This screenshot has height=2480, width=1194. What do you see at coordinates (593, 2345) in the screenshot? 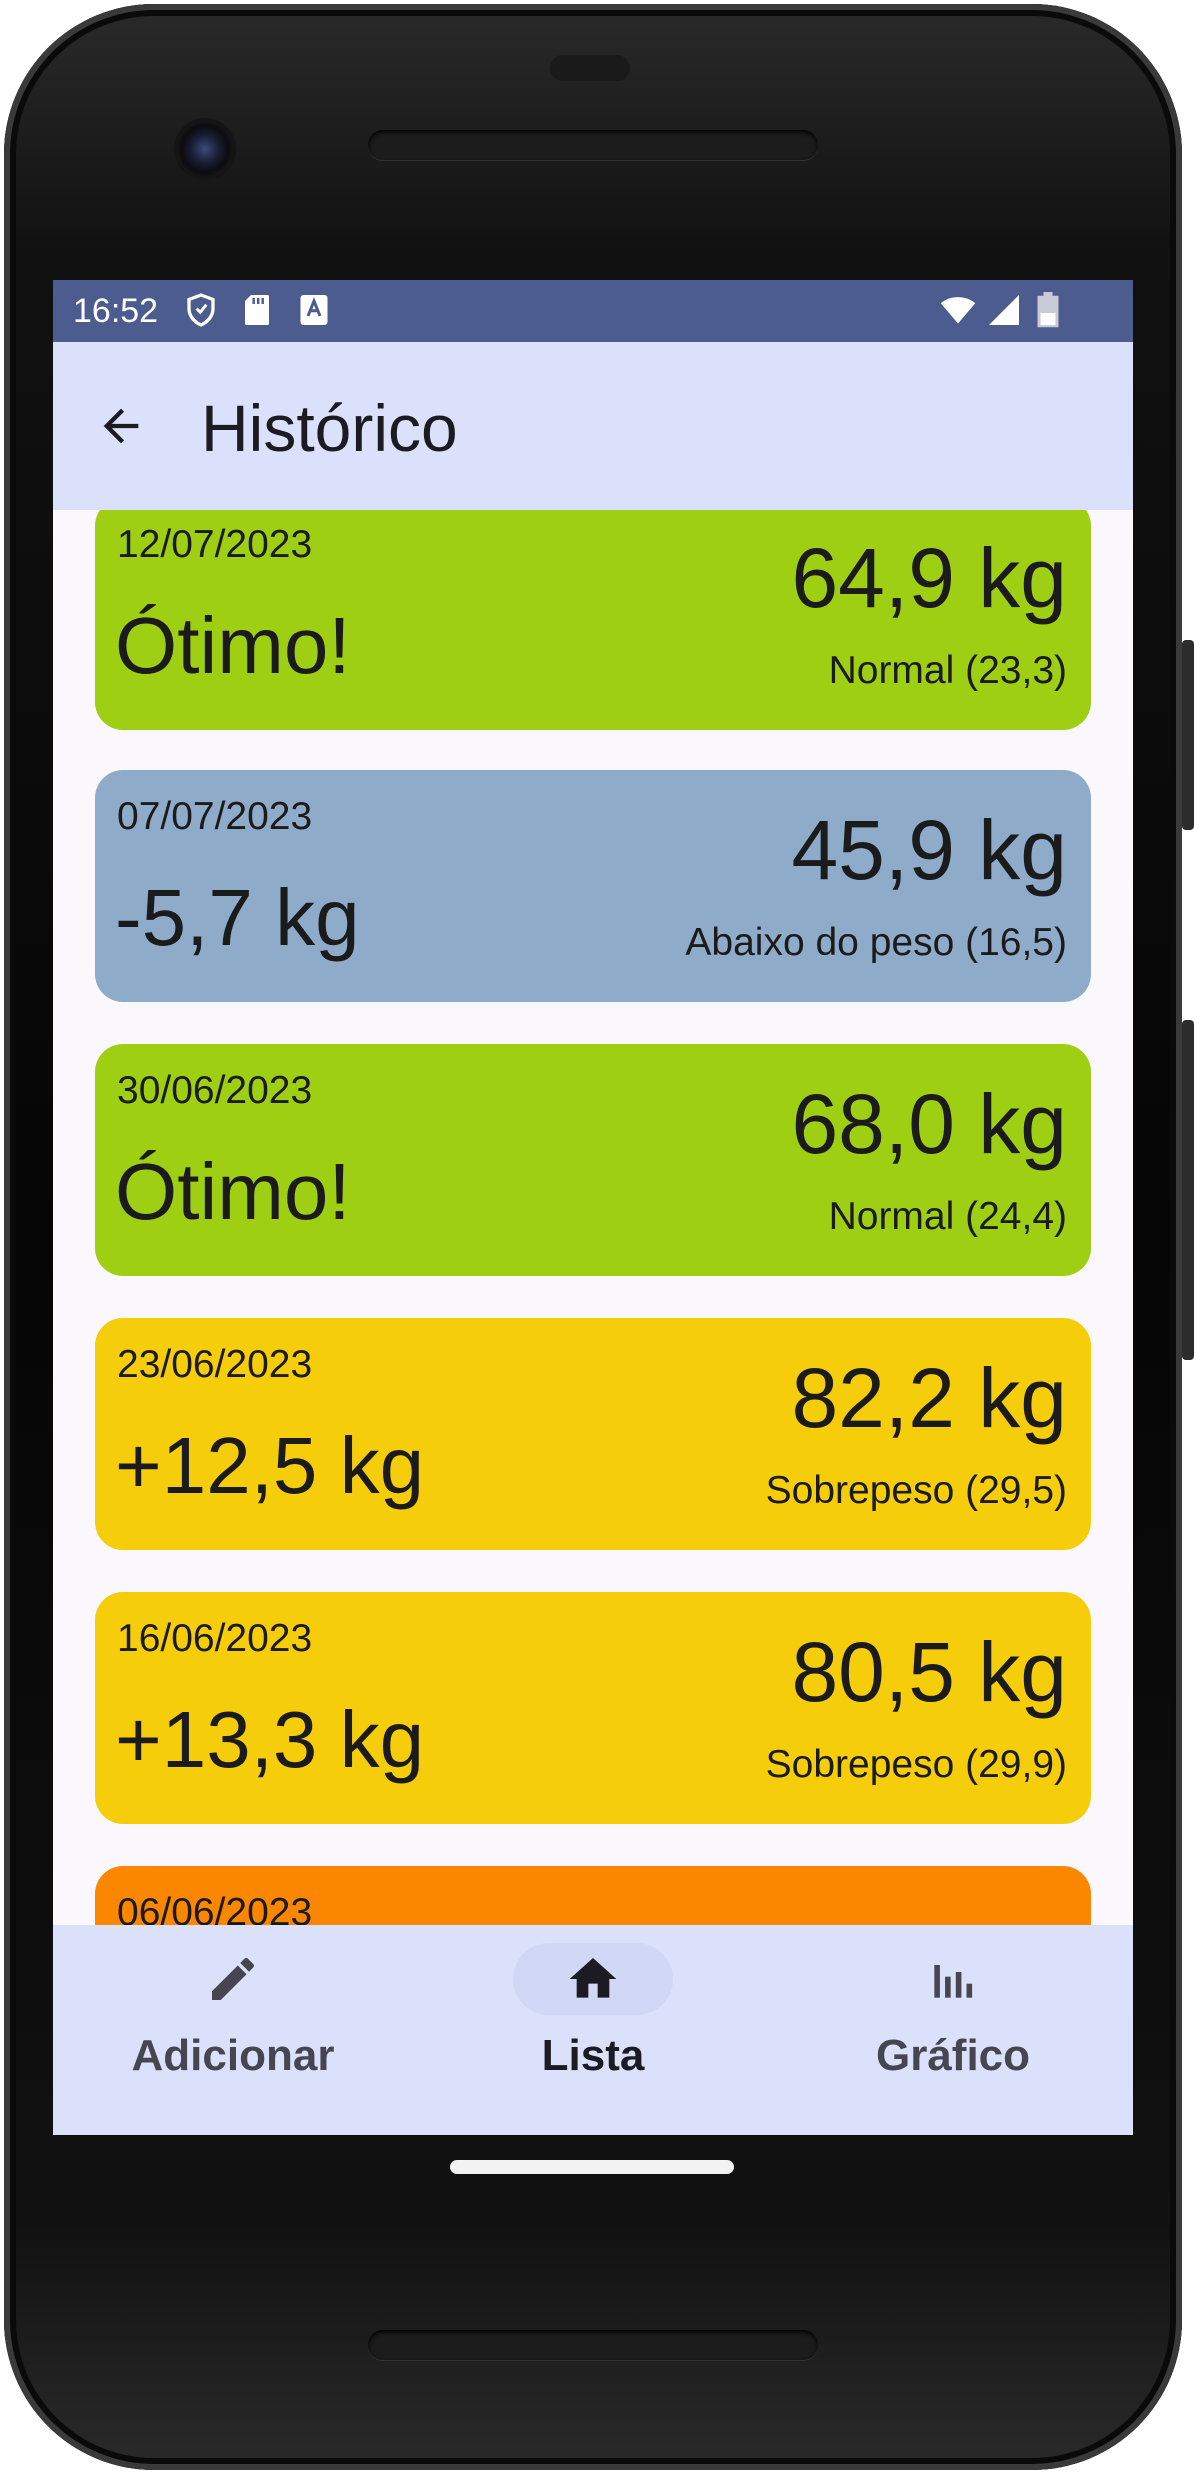
I see `bottom-speaker` at bounding box center [593, 2345].